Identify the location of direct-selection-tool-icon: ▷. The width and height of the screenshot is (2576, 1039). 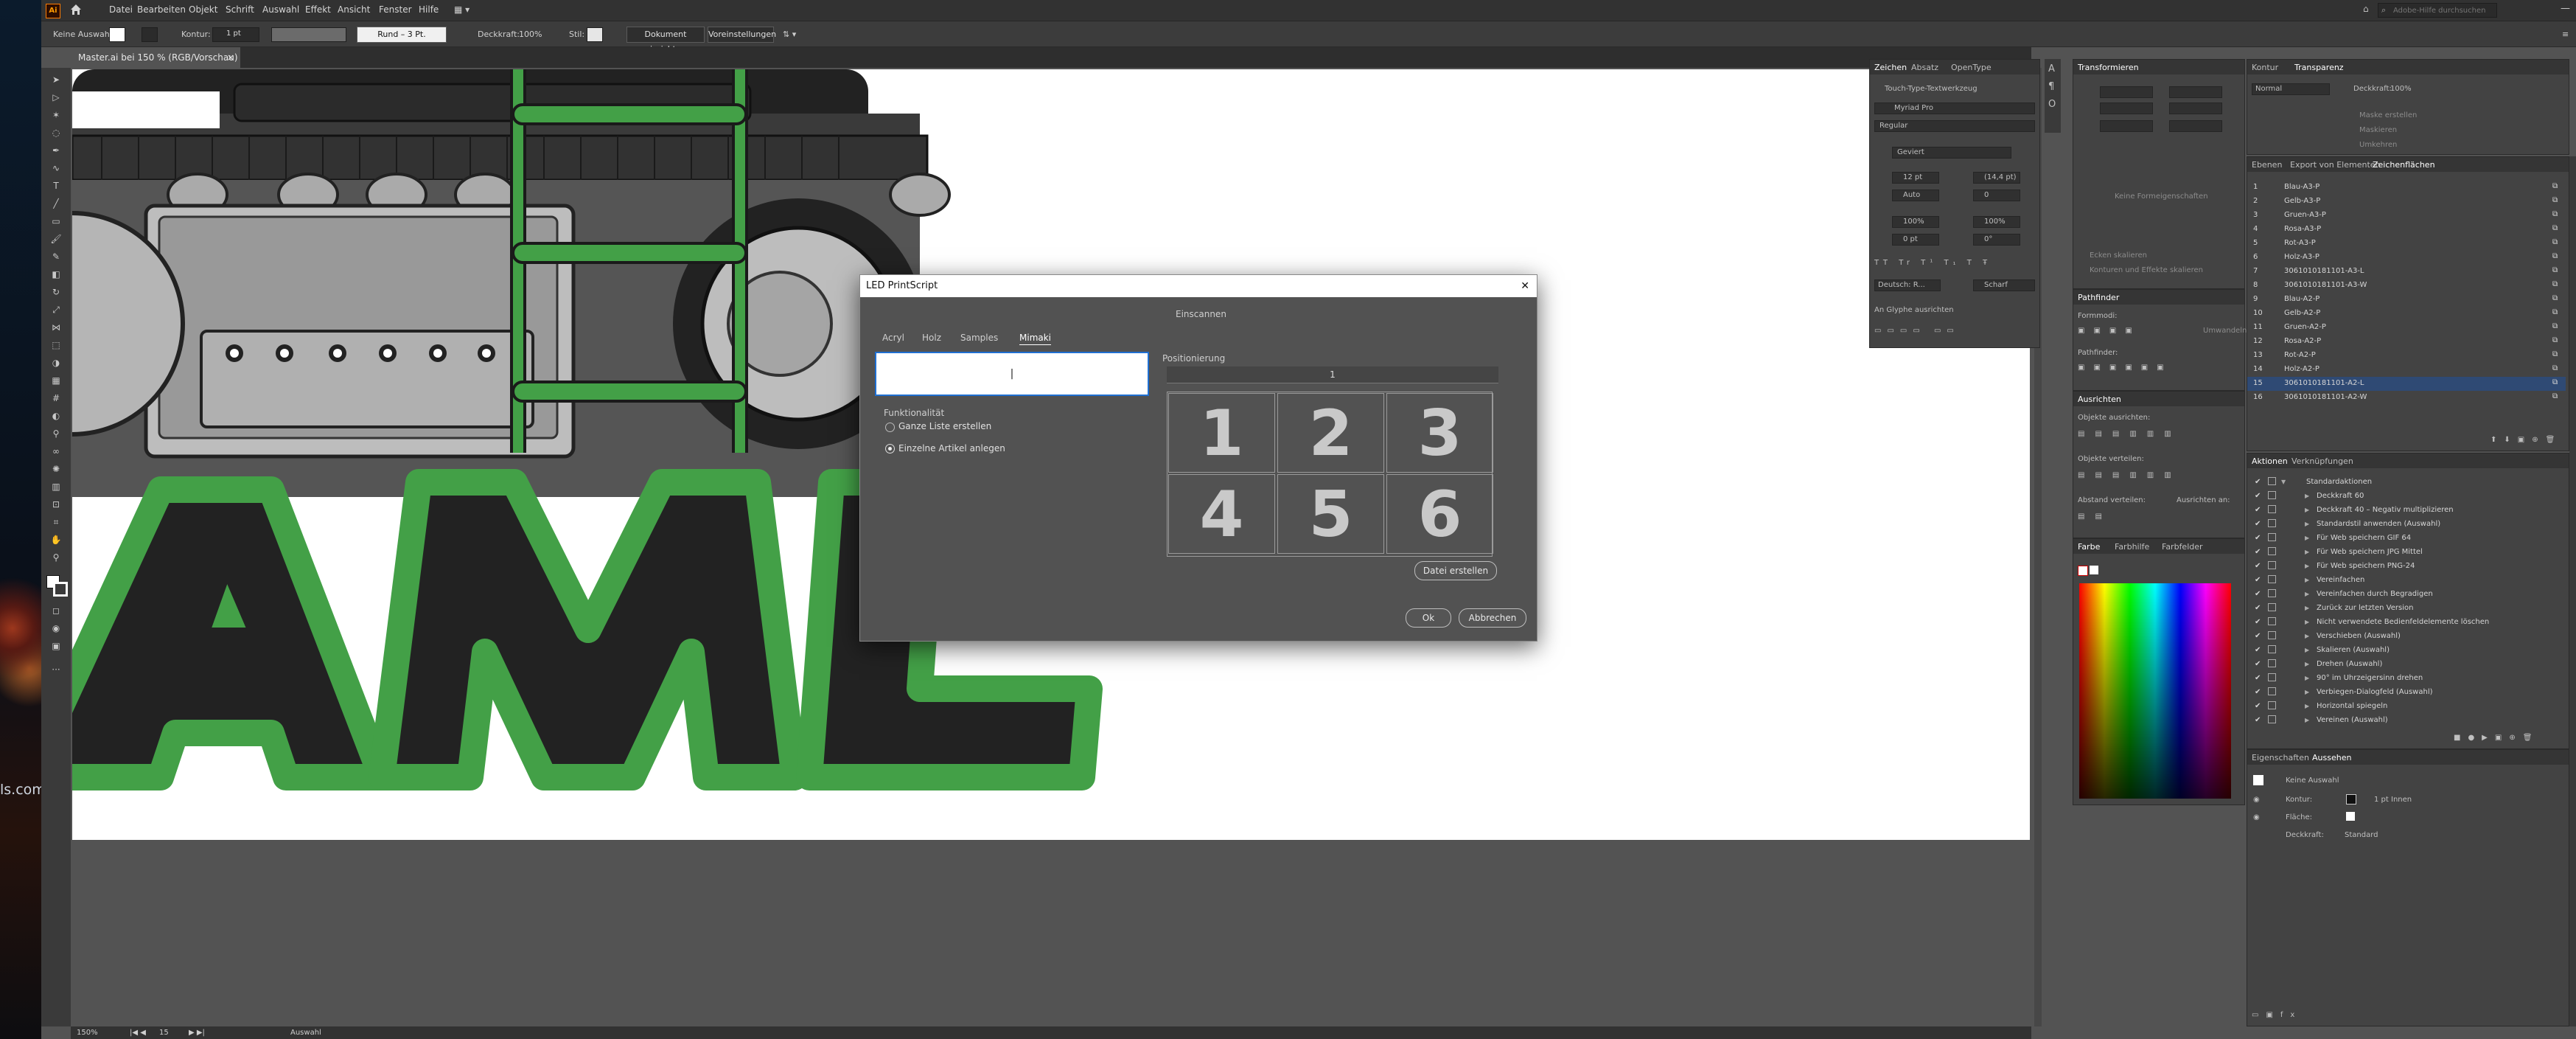
(56, 98).